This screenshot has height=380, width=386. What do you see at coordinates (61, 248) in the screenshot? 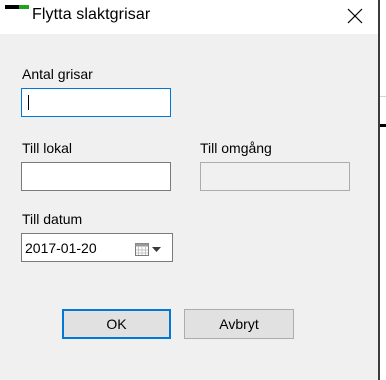
I see `till-datum-value: 2017-01-20` at bounding box center [61, 248].